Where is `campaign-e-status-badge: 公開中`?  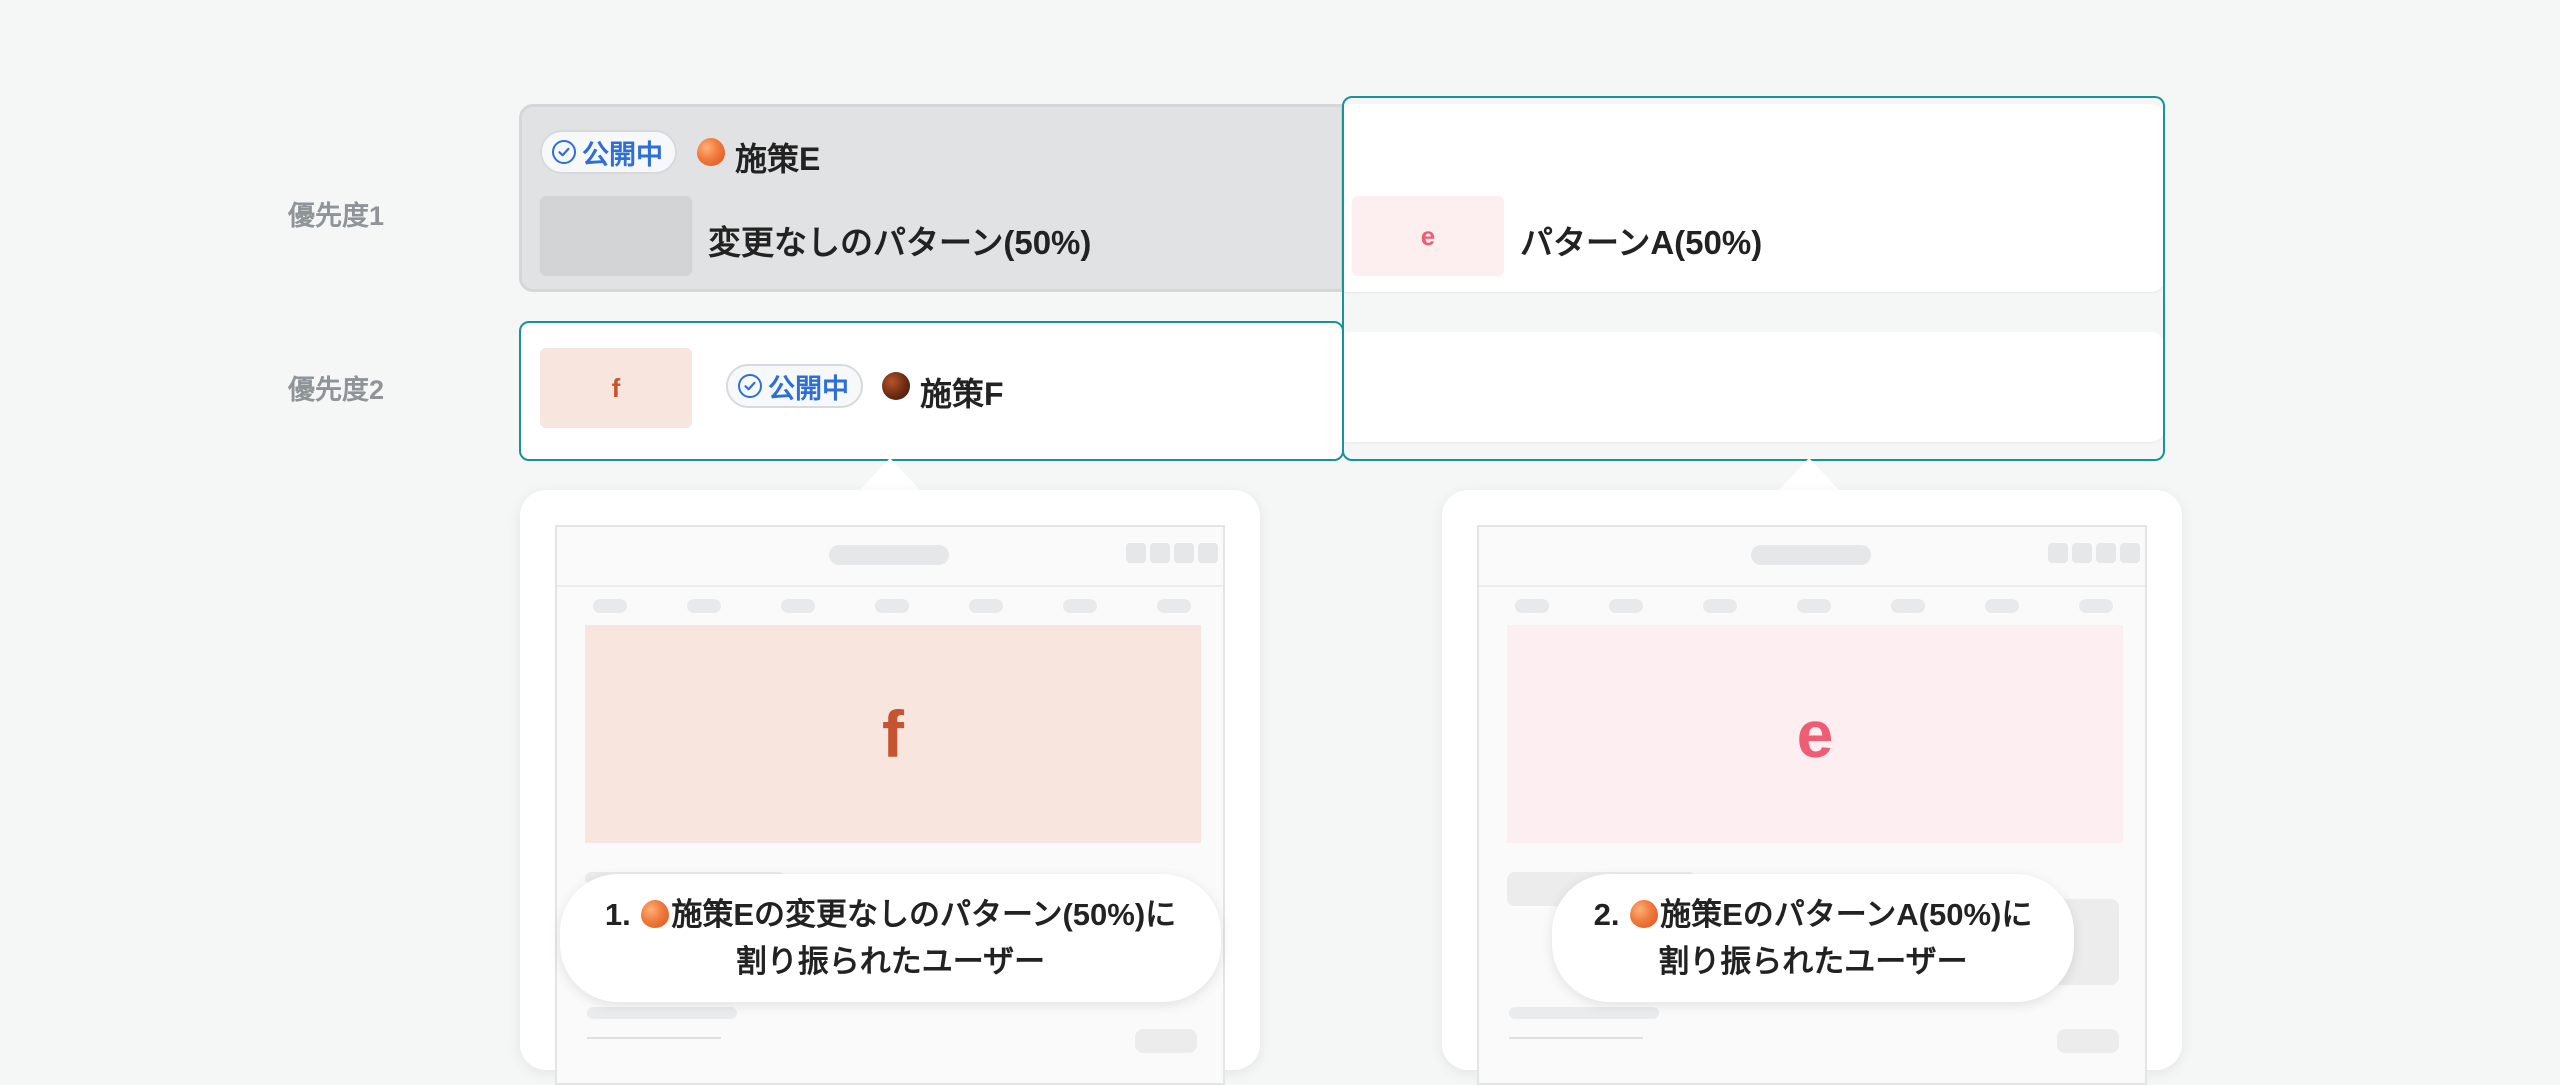 campaign-e-status-badge: 公開中 is located at coordinates (608, 152).